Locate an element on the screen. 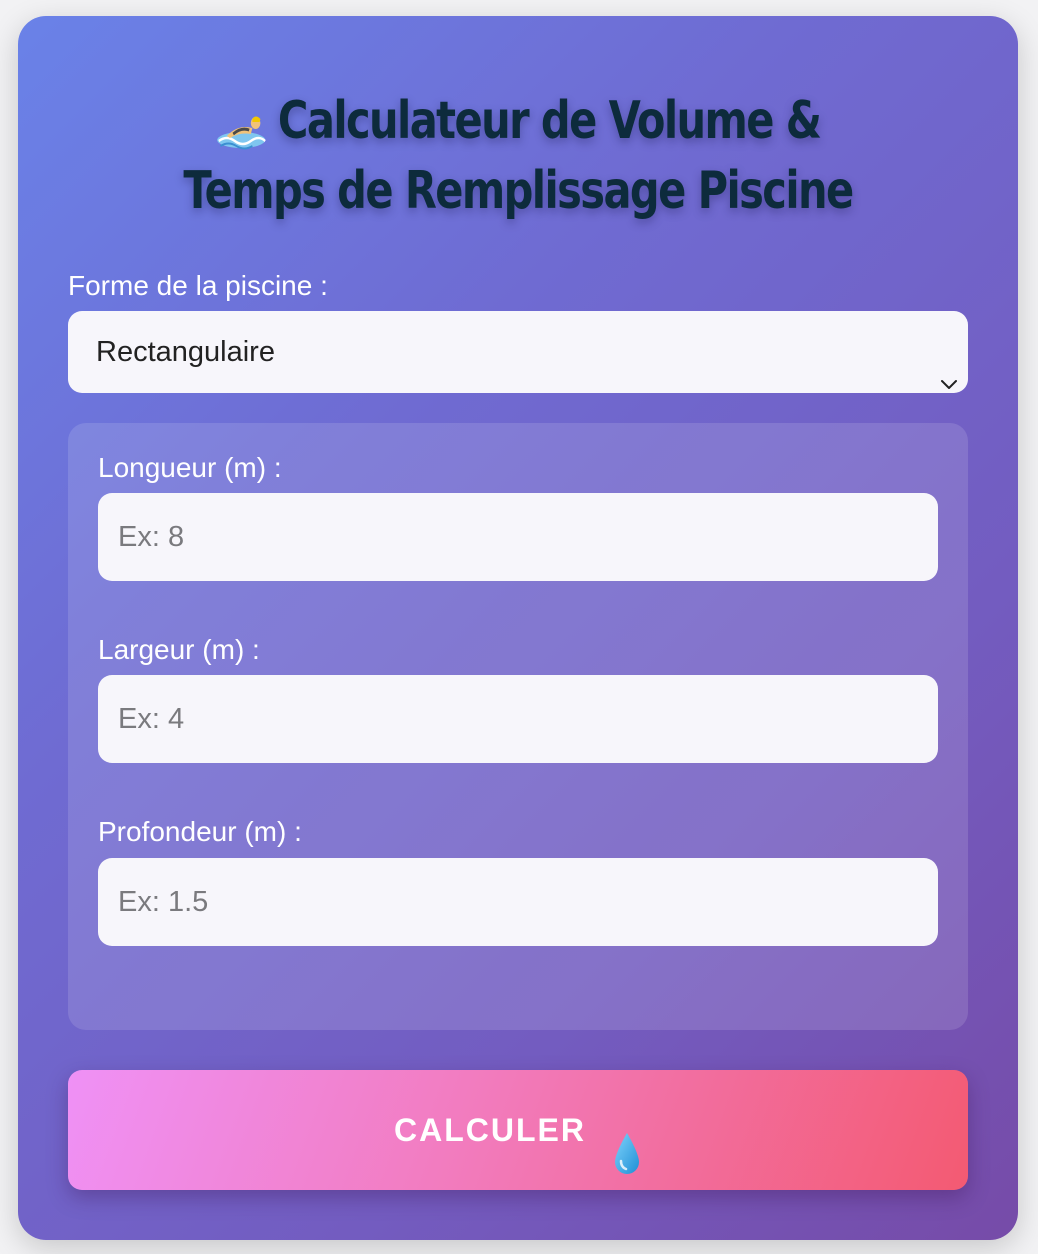 The height and width of the screenshot is (1254, 1038). calculate-button: CALCULER is located at coordinates (518, 1130).